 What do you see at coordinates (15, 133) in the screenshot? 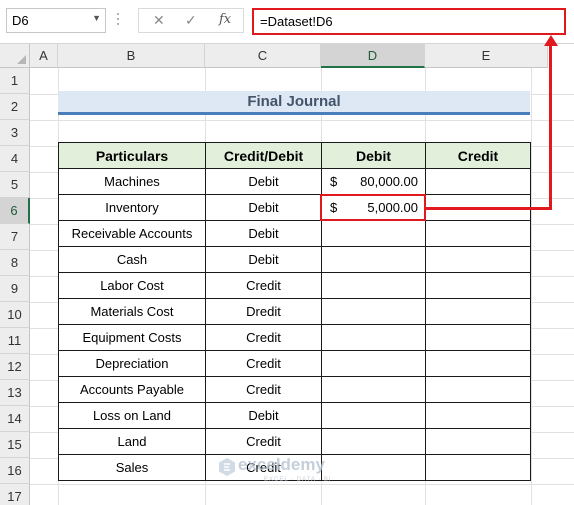
I see `row-header-3: 3` at bounding box center [15, 133].